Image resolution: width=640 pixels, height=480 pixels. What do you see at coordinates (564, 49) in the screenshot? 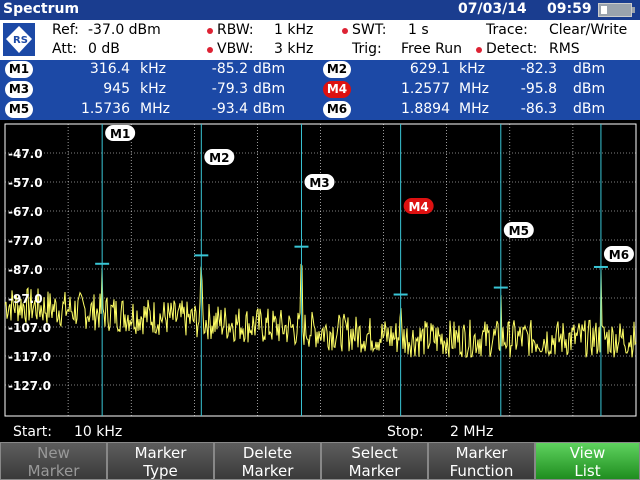
I see `detect-value: RMS` at bounding box center [564, 49].